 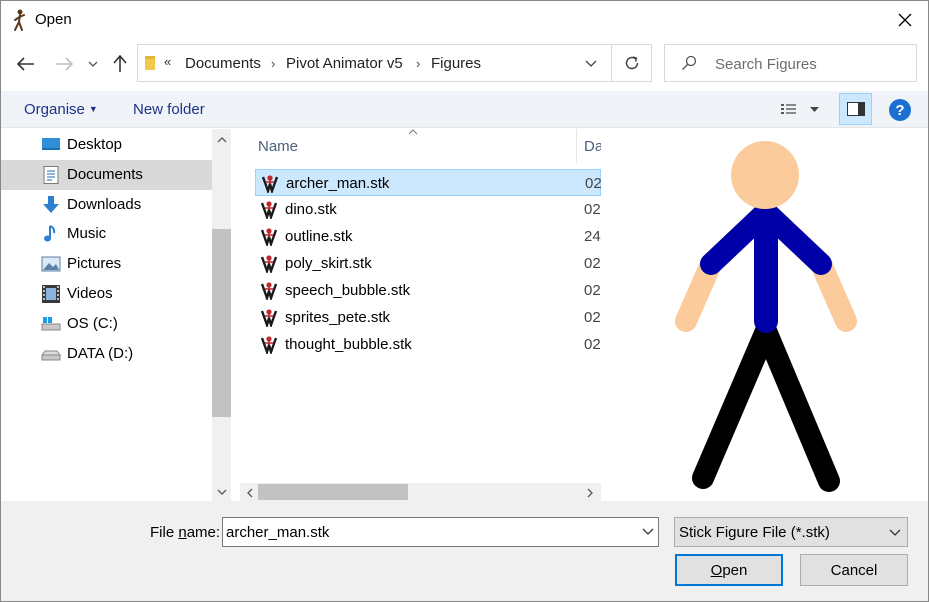 What do you see at coordinates (106, 264) in the screenshot?
I see `nav-item-pictures: Pictures` at bounding box center [106, 264].